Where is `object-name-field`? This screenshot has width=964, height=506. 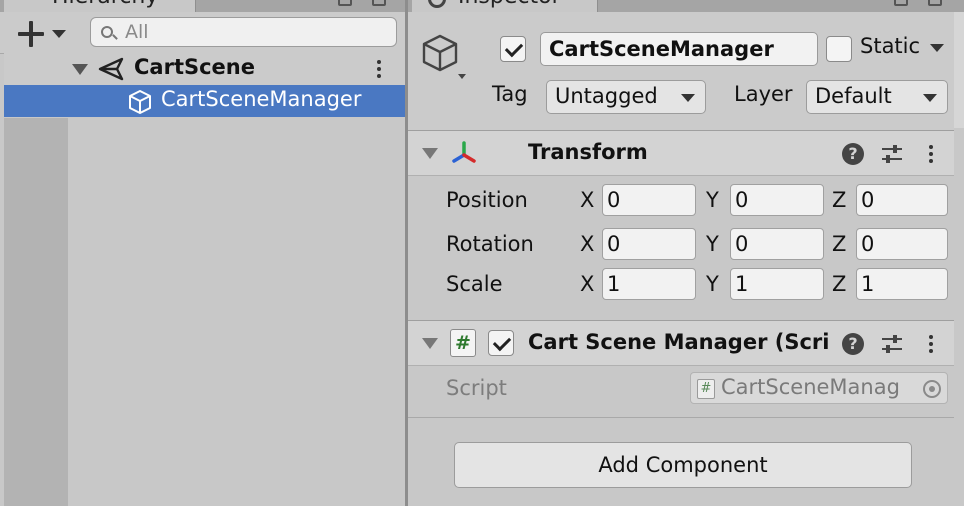 object-name-field is located at coordinates (679, 49).